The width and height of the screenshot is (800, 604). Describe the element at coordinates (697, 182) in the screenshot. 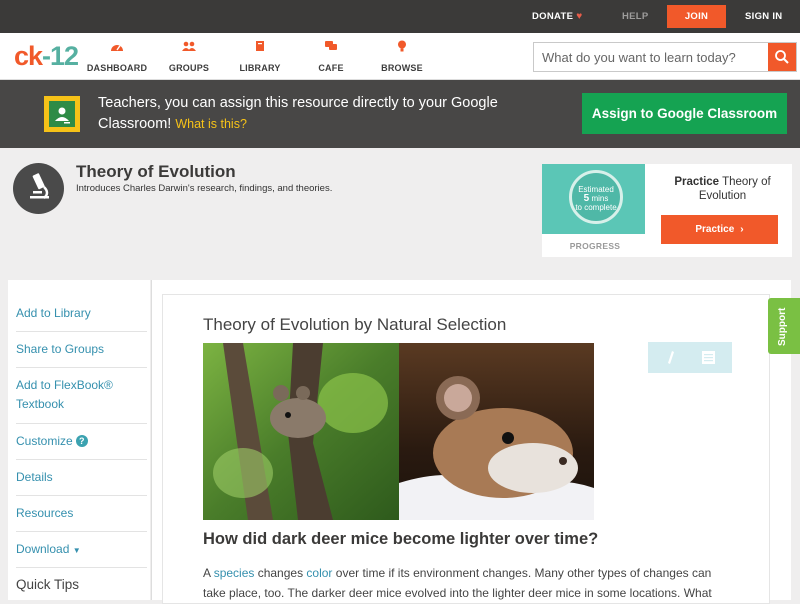

I see `practice-title-bold: Practice` at that location.